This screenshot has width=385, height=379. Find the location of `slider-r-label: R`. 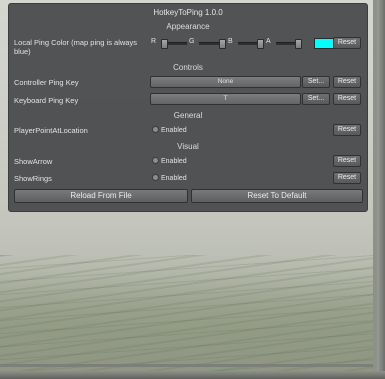

slider-r-label: R is located at coordinates (154, 41).